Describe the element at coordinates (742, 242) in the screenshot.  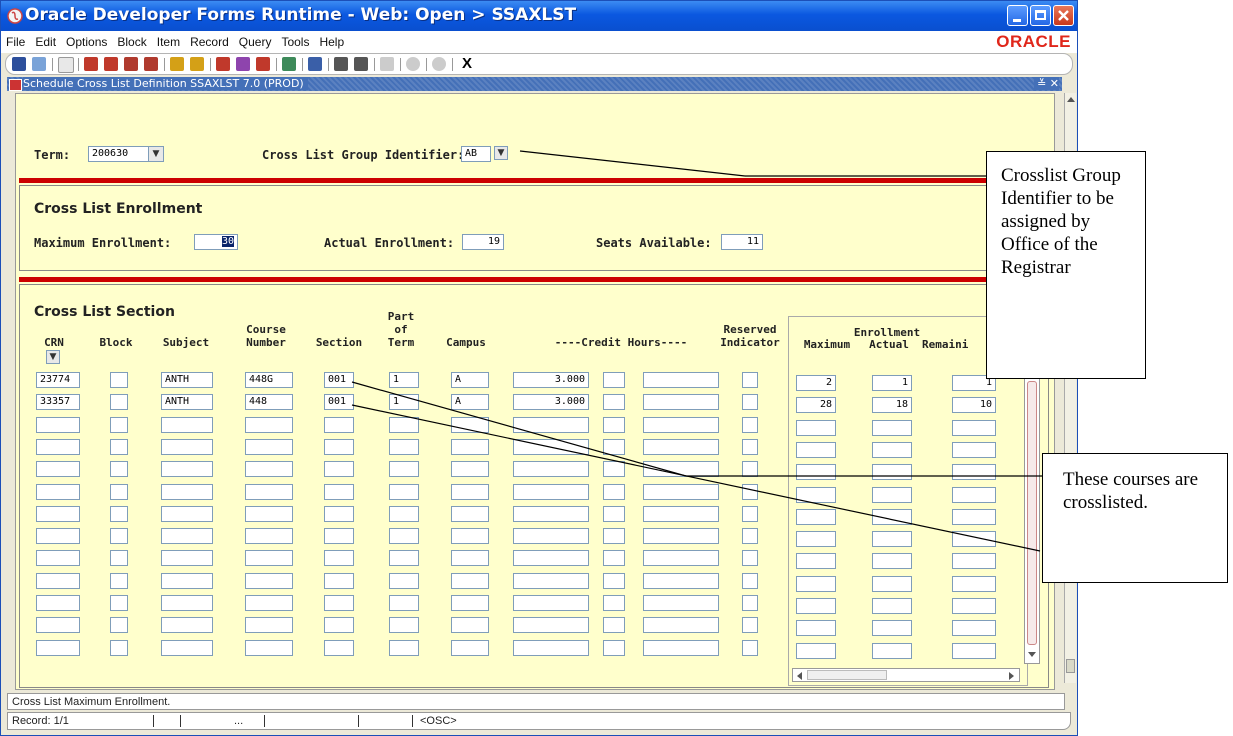
I see `seats-available-field: 11` at that location.